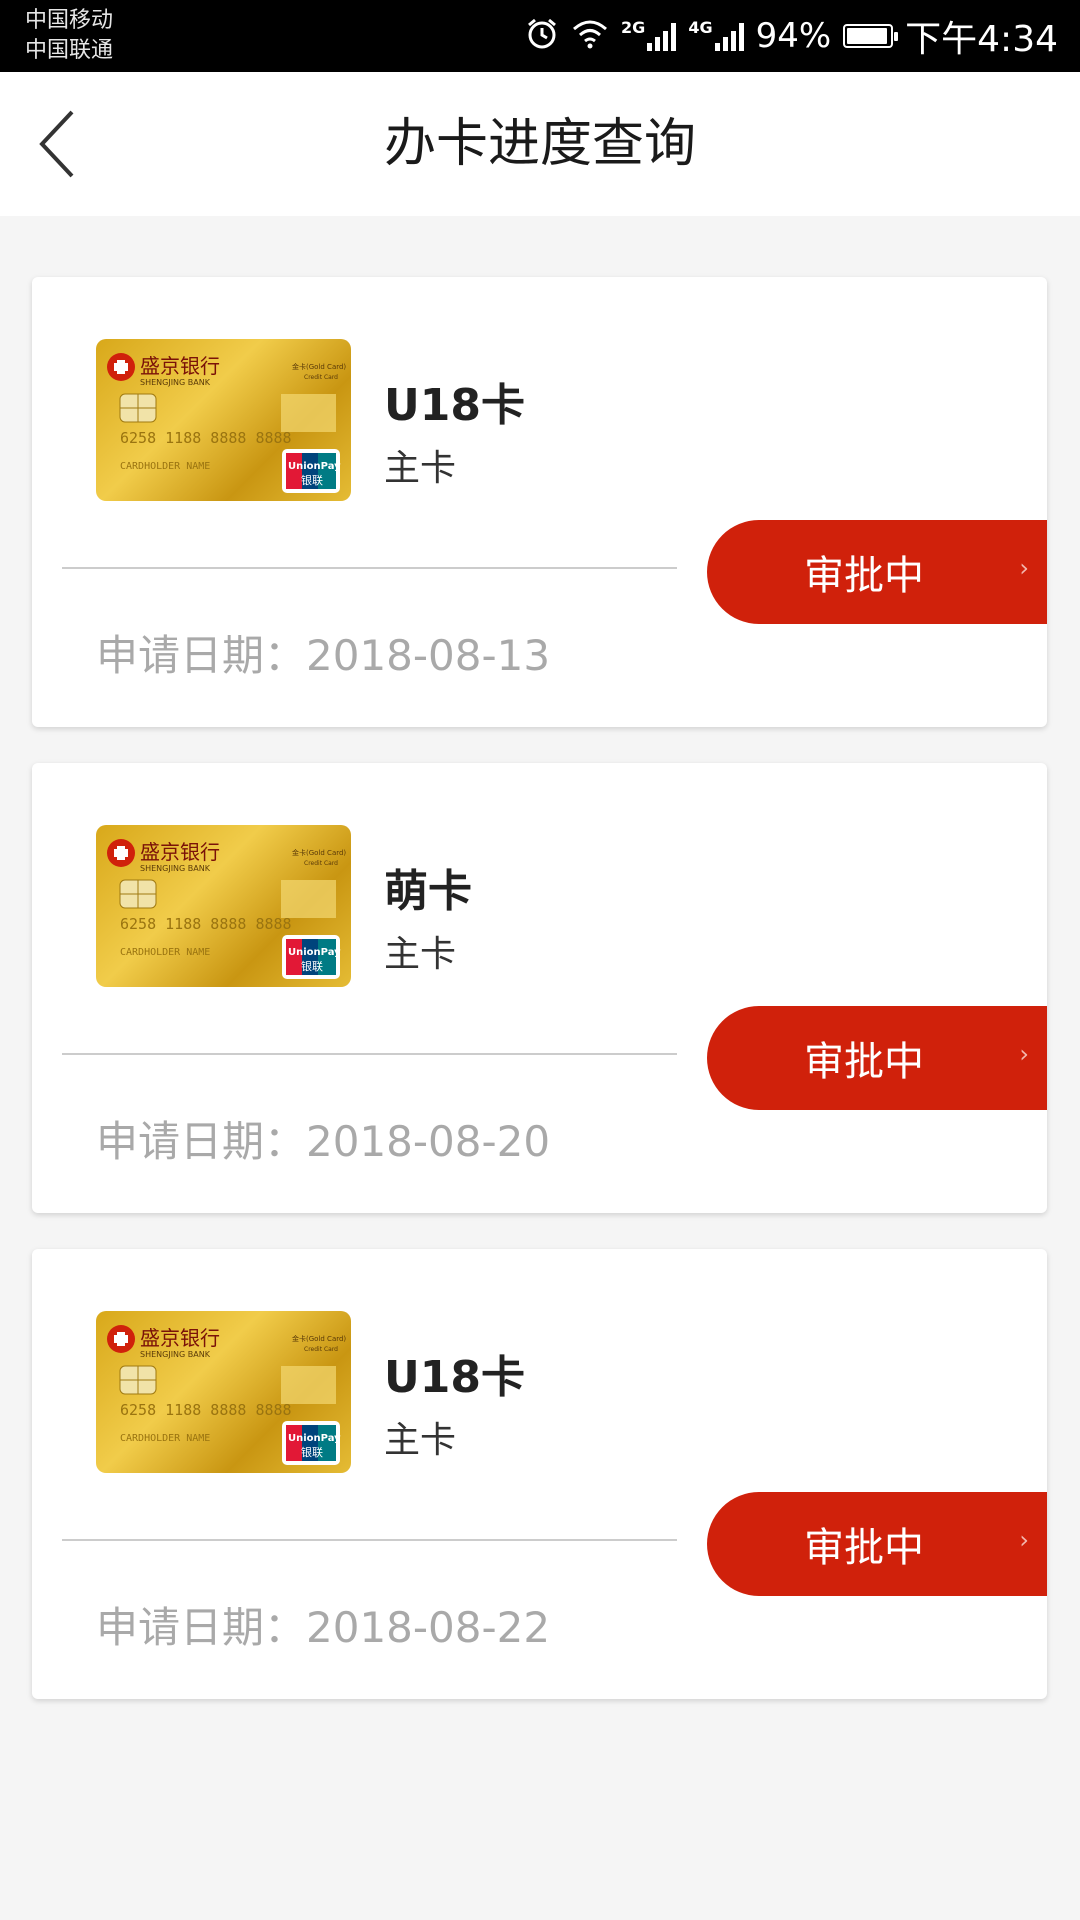 The height and width of the screenshot is (1920, 1080). I want to click on network-type-1: 2G, so click(633, 27).